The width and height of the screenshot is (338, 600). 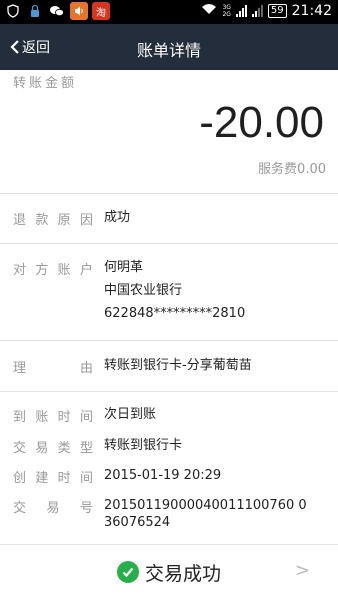 I want to click on signal-icon, so click(x=241, y=11).